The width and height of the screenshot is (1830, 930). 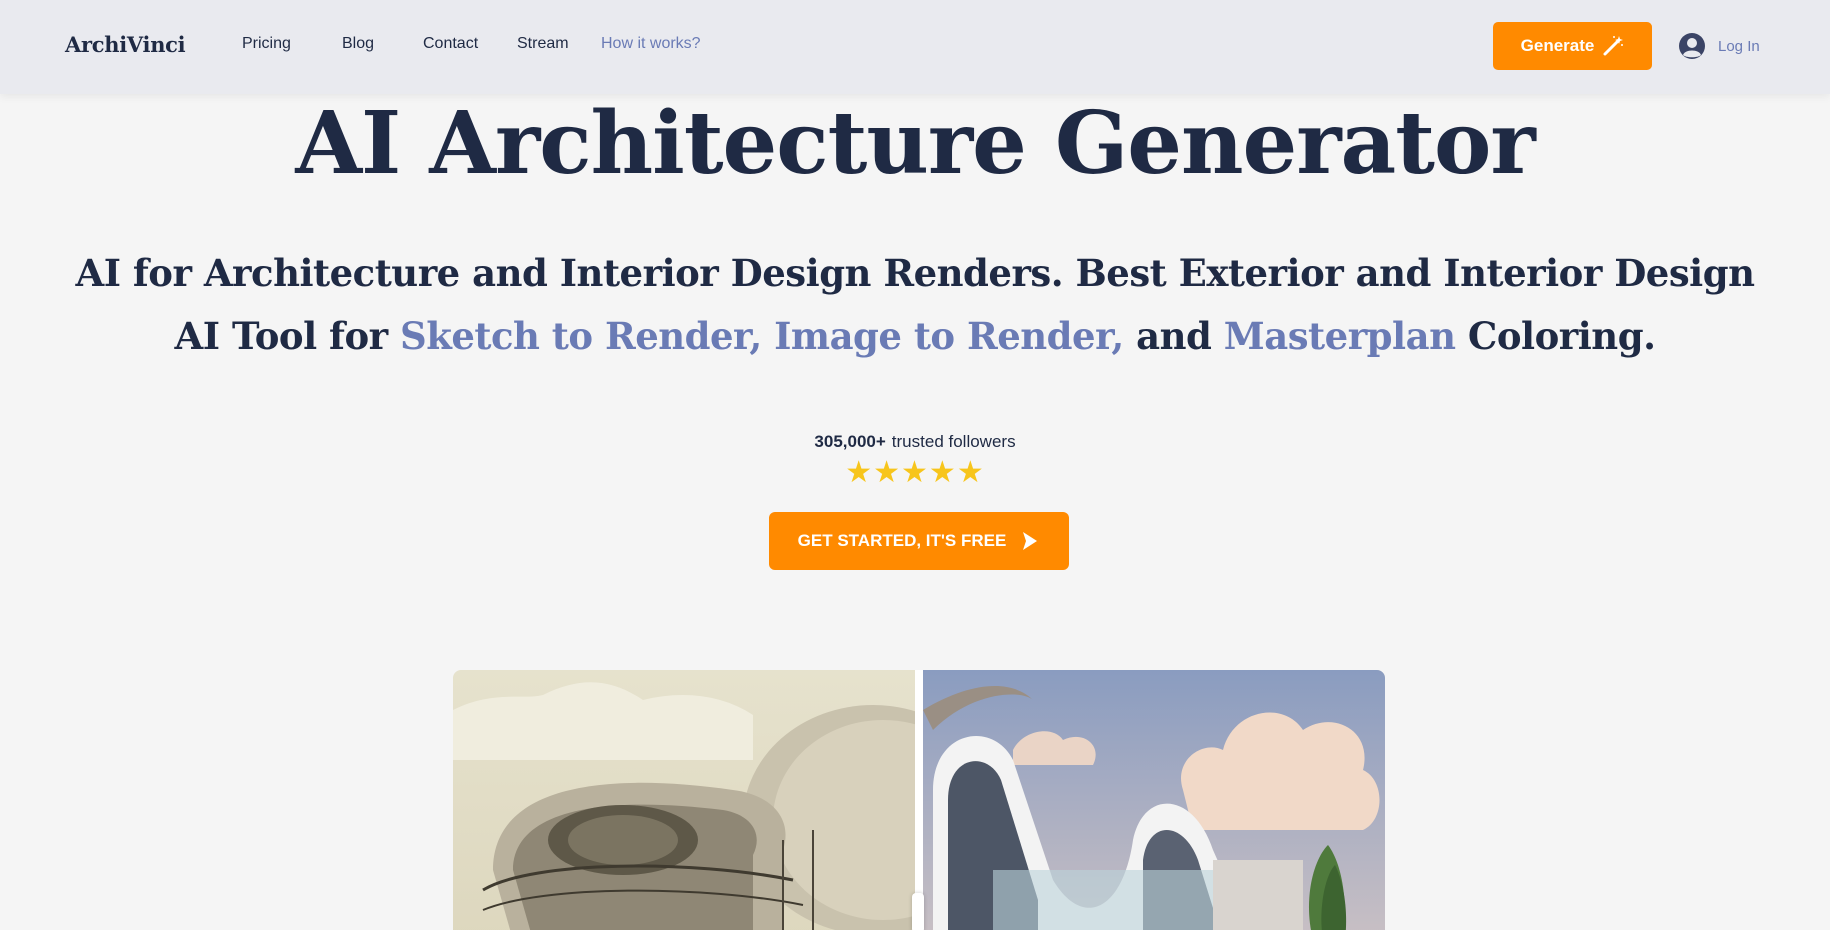 I want to click on subtitle-text: Coloring., so click(x=1555, y=336).